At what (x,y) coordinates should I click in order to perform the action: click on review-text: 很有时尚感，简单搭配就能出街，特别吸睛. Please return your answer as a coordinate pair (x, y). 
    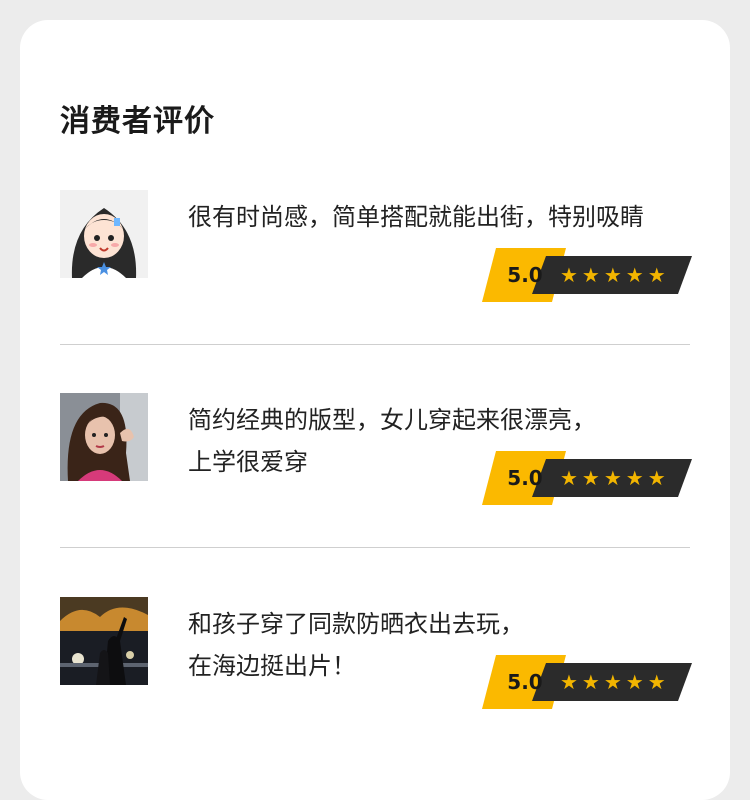
    Looking at the image, I should click on (416, 217).